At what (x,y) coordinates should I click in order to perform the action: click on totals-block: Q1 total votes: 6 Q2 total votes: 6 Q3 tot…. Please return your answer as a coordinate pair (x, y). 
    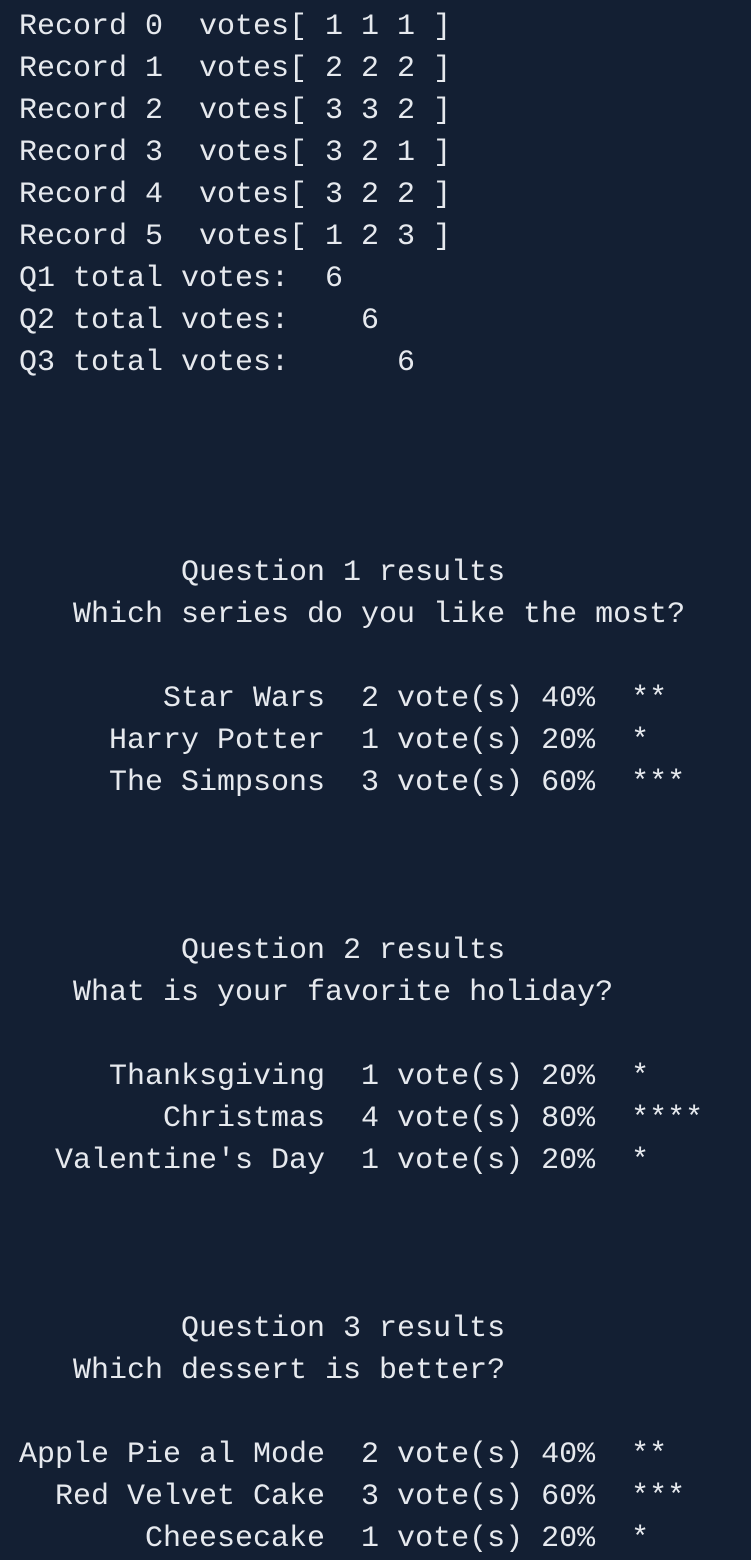
    Looking at the image, I should click on (385, 321).